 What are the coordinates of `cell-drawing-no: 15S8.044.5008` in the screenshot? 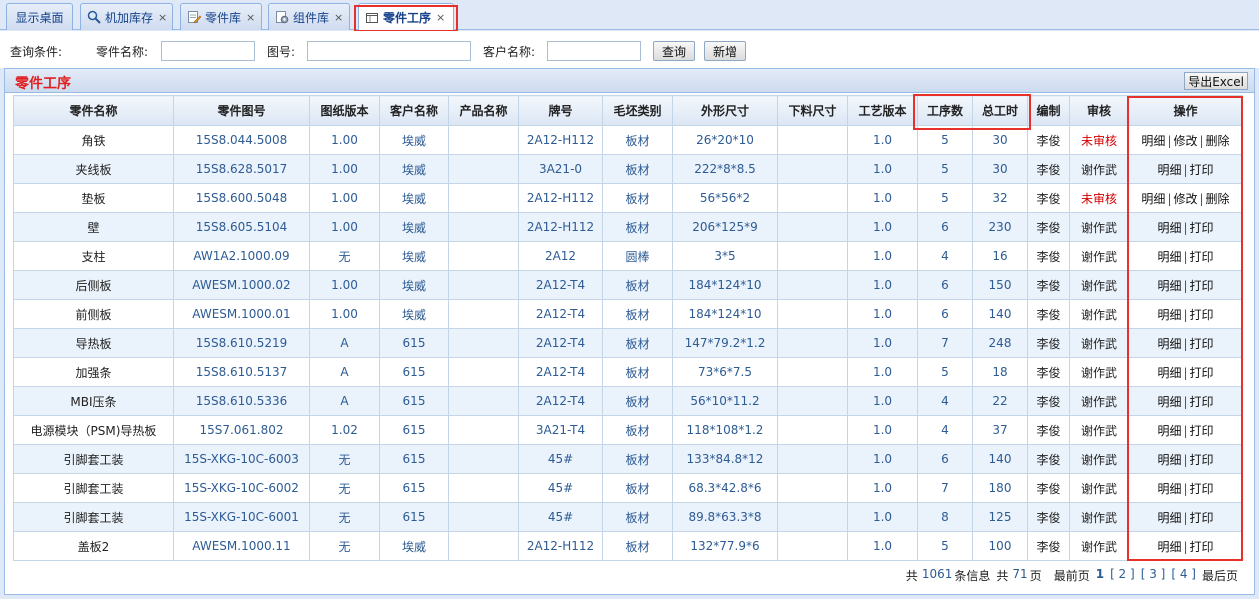 It's located at (241, 140).